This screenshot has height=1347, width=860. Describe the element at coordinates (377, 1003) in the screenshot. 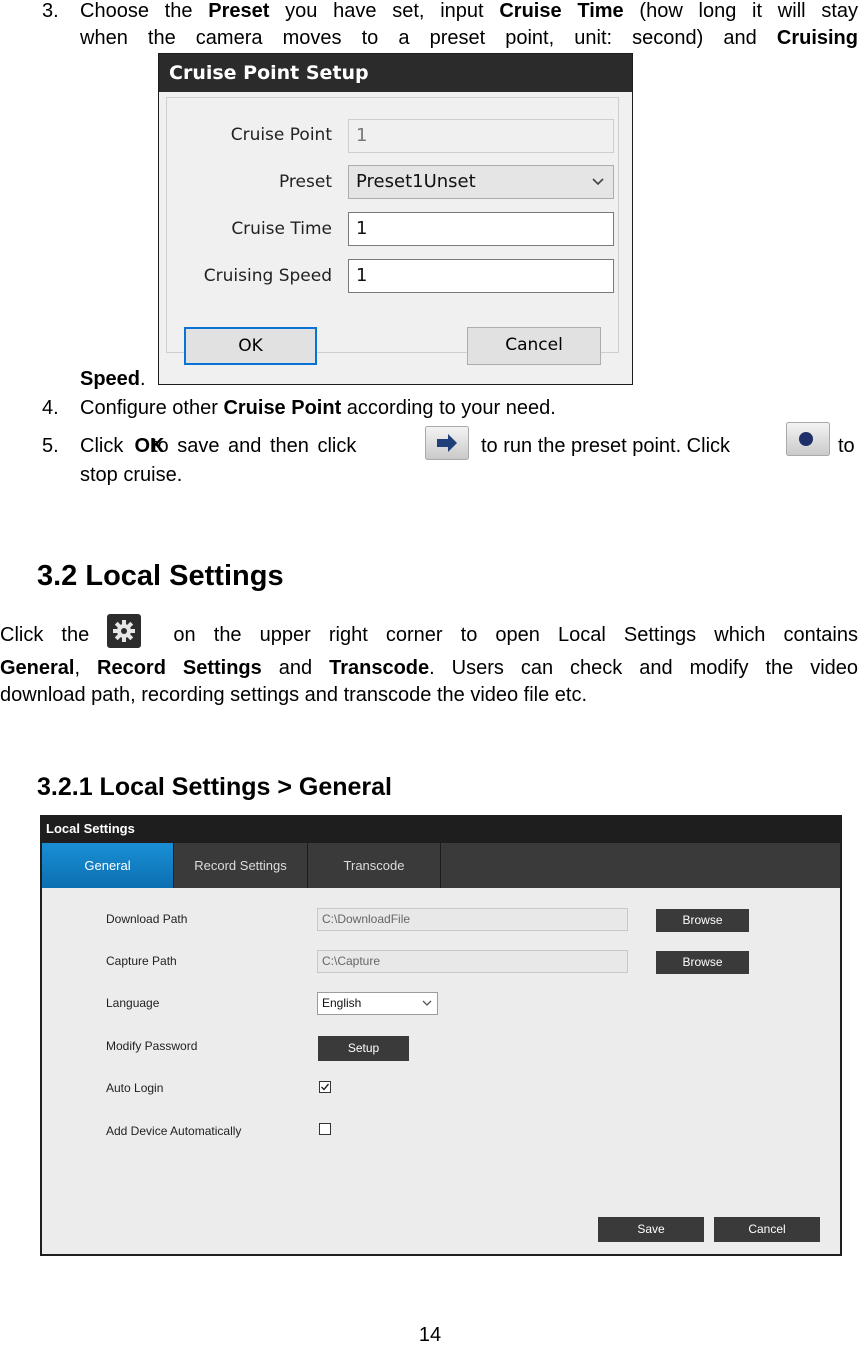

I see `language-select: English` at that location.